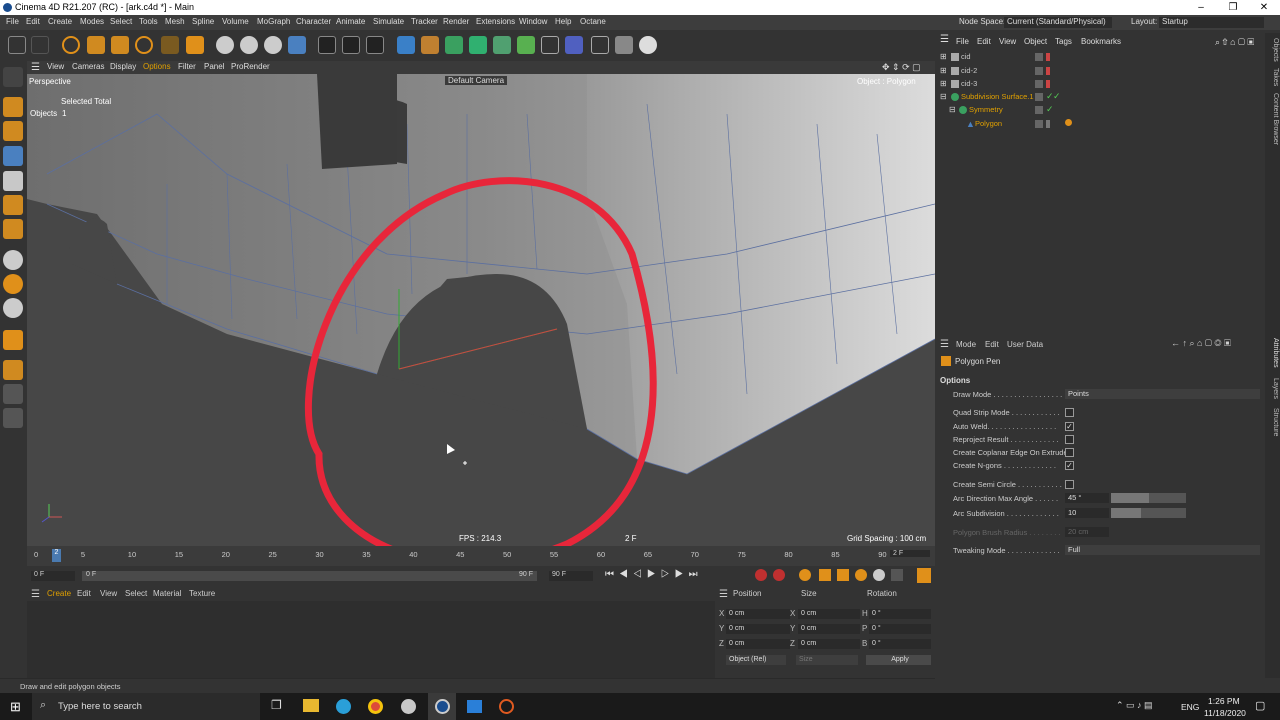 The image size is (1280, 720). Describe the element at coordinates (550, 45) in the screenshot. I see `field-icon` at that location.